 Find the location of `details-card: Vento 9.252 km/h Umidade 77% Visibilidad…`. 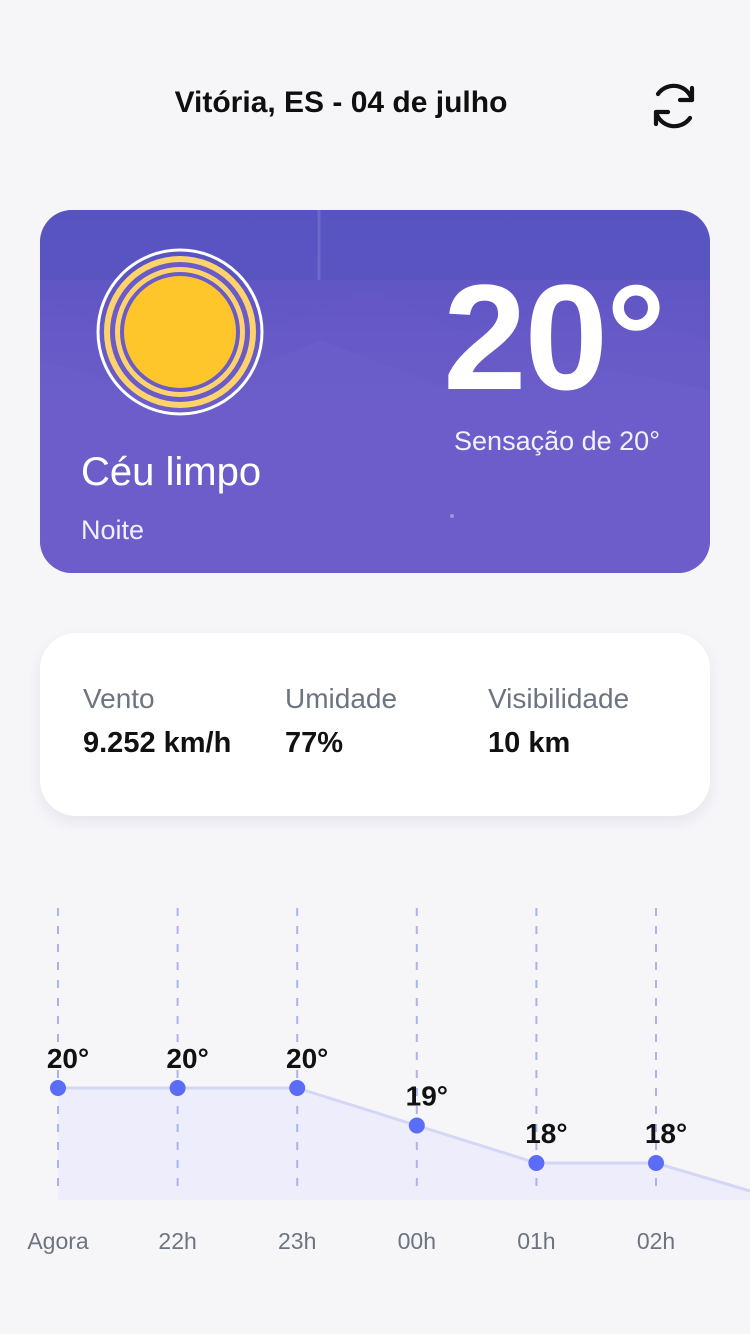

details-card: Vento 9.252 km/h Umidade 77% Visibilidad… is located at coordinates (375, 724).